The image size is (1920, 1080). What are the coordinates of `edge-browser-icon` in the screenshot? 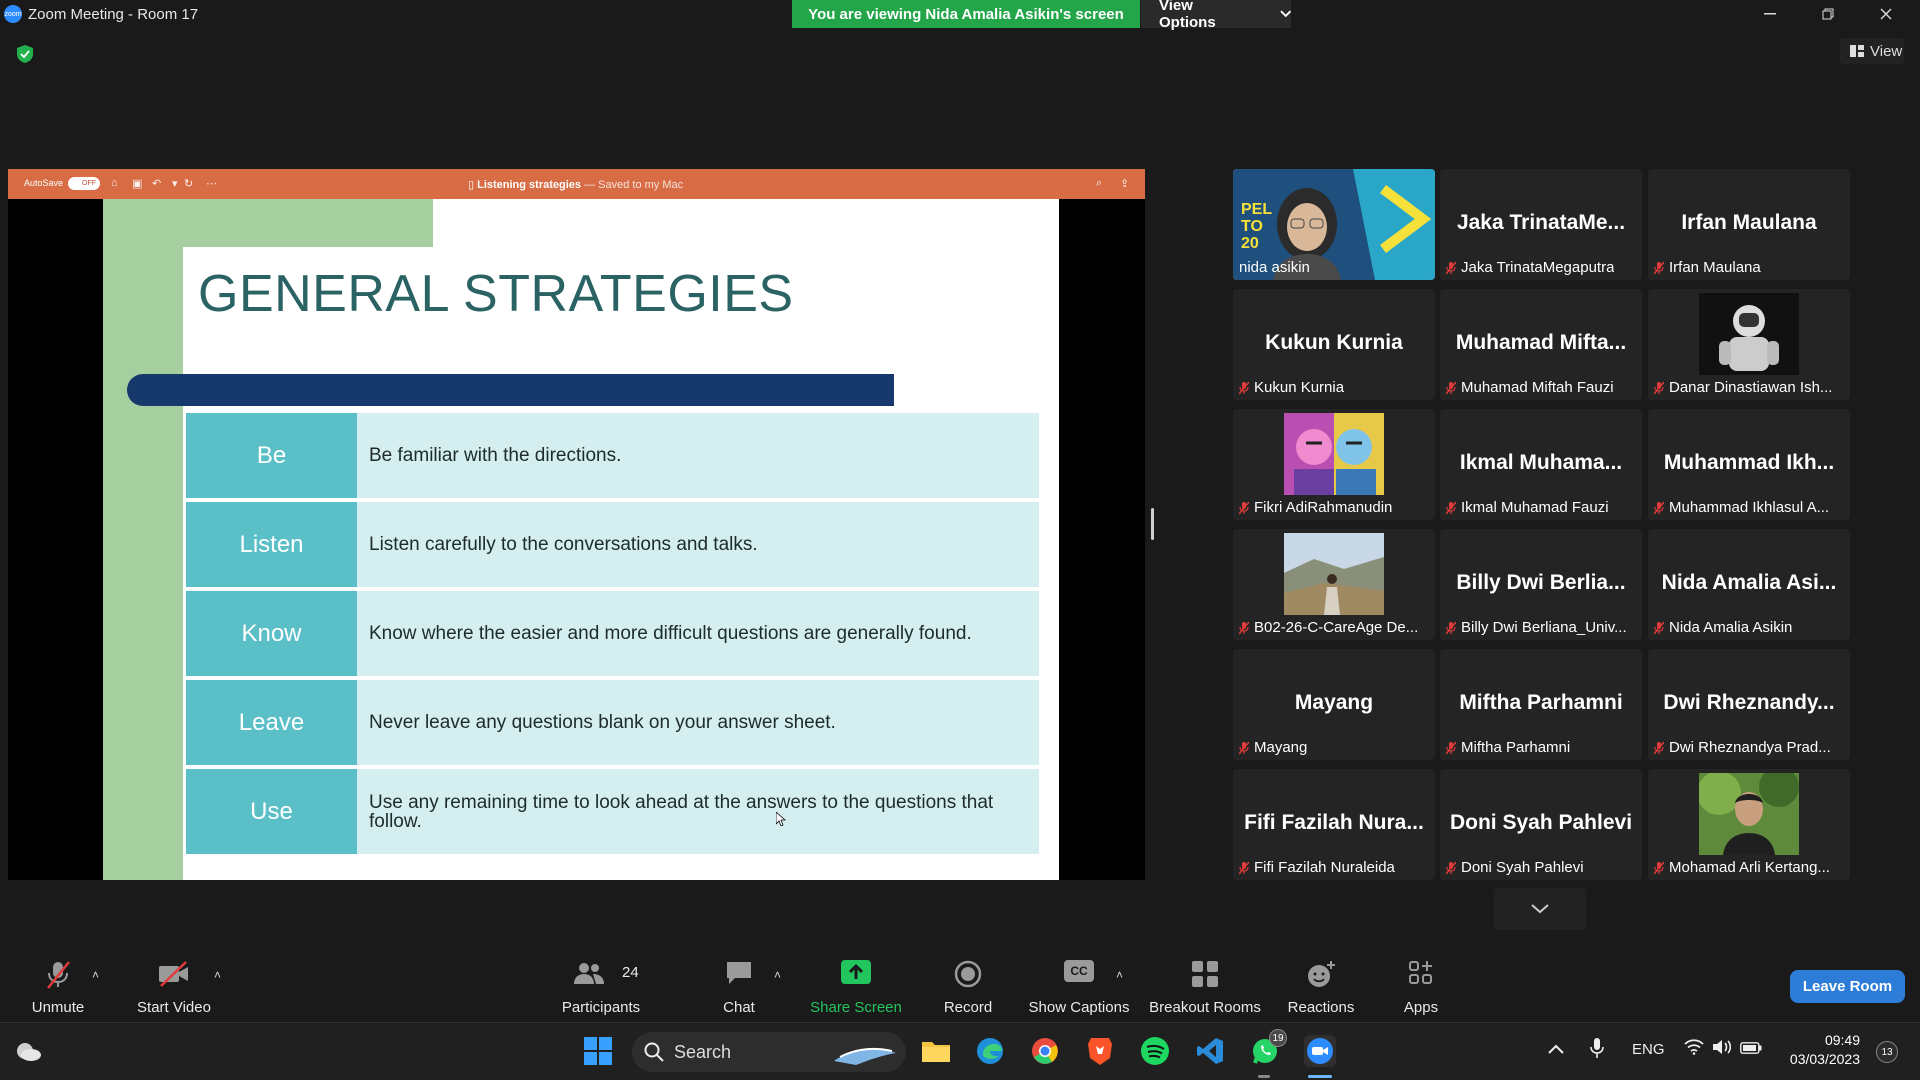 It's located at (990, 1051).